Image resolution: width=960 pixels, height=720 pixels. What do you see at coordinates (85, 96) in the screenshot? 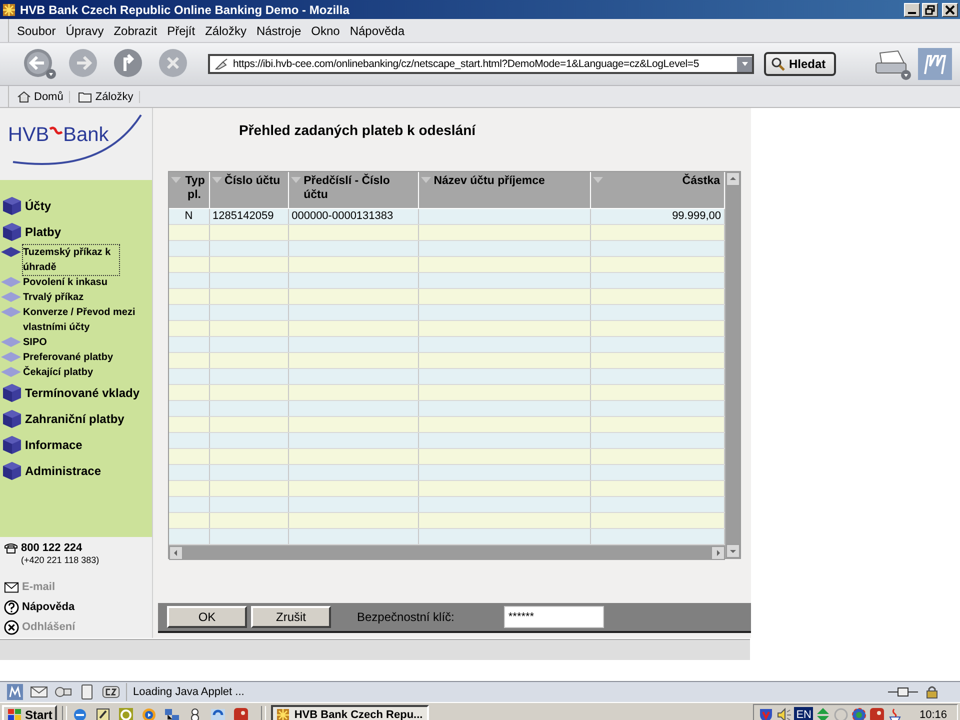
I see `folder-icon` at bounding box center [85, 96].